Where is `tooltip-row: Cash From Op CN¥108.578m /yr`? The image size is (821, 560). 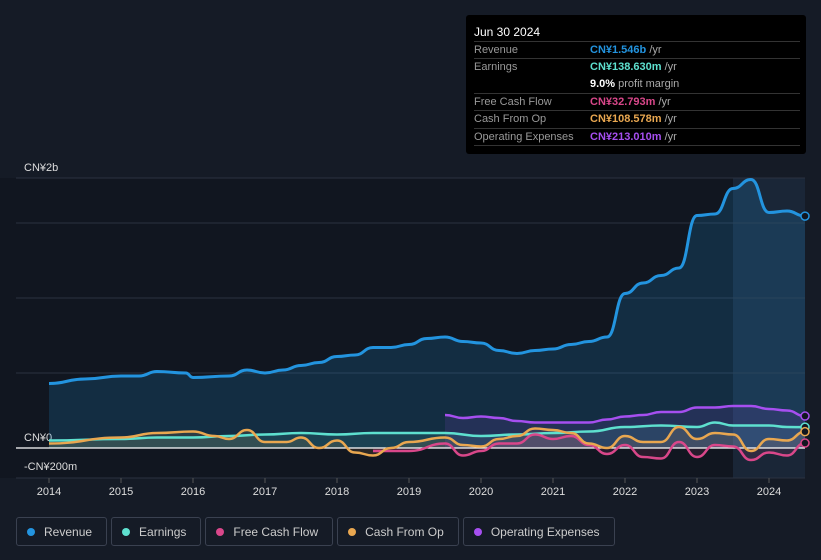
tooltip-row: Cash From Op CN¥108.578m /yr is located at coordinates (637, 119).